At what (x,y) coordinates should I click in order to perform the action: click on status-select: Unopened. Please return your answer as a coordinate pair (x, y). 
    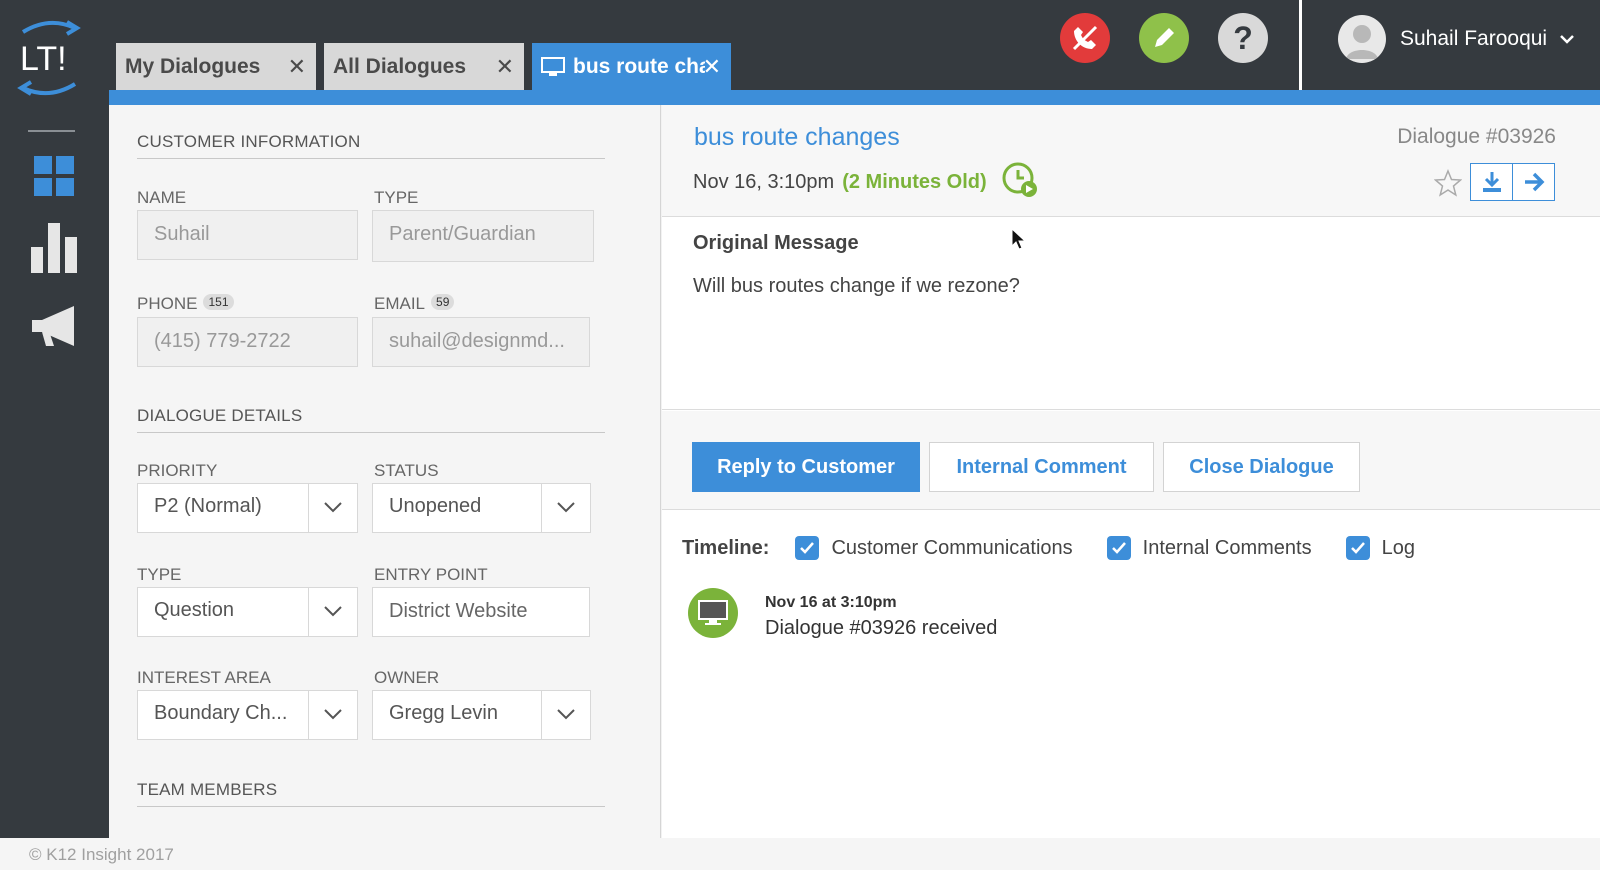
    Looking at the image, I should click on (481, 508).